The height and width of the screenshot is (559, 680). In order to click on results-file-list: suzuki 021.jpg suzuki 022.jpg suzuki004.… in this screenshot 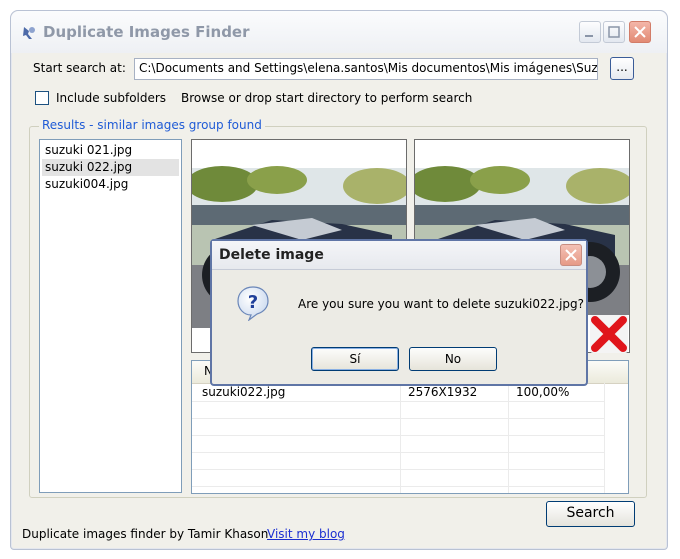, I will do `click(110, 316)`.